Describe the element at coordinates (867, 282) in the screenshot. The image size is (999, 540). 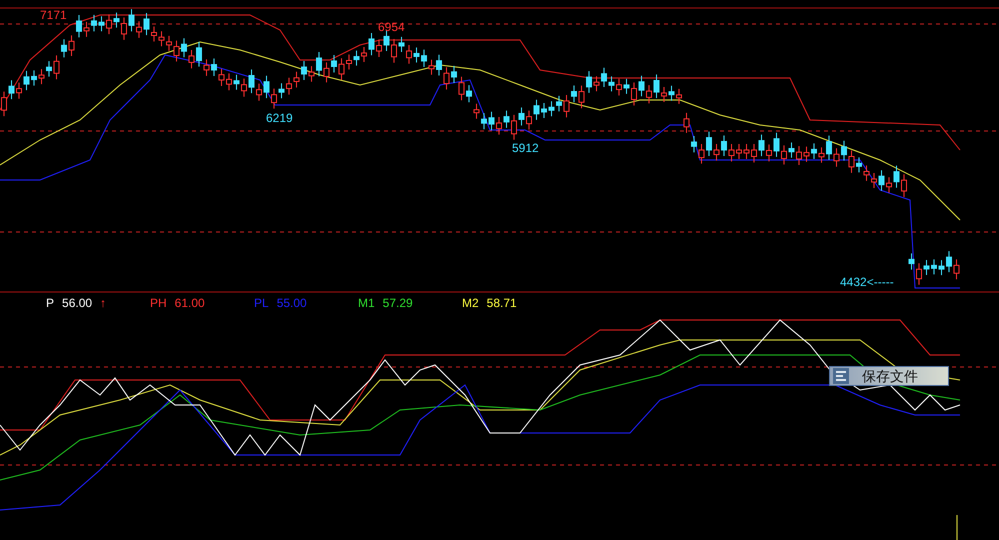
I see `price-label: 4432<-----` at that location.